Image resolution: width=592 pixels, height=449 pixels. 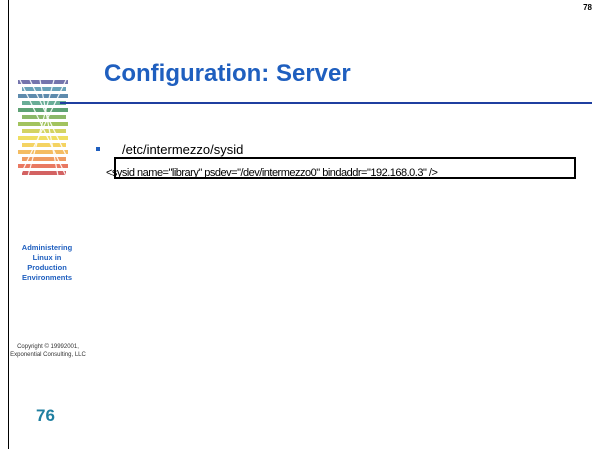 What do you see at coordinates (8, 224) in the screenshot?
I see `left-frame-line` at bounding box center [8, 224].